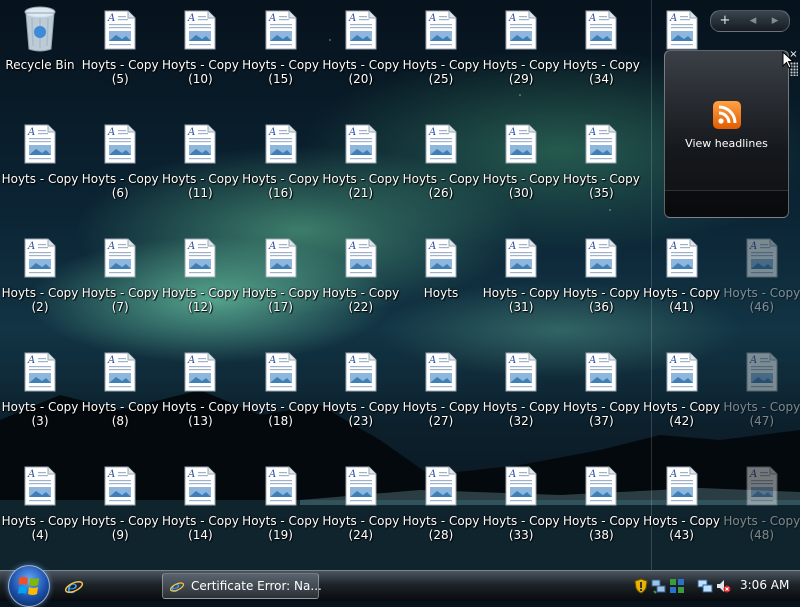  What do you see at coordinates (361, 528) in the screenshot?
I see `desktop-file-label: Hoyts - Copy (24)` at bounding box center [361, 528].